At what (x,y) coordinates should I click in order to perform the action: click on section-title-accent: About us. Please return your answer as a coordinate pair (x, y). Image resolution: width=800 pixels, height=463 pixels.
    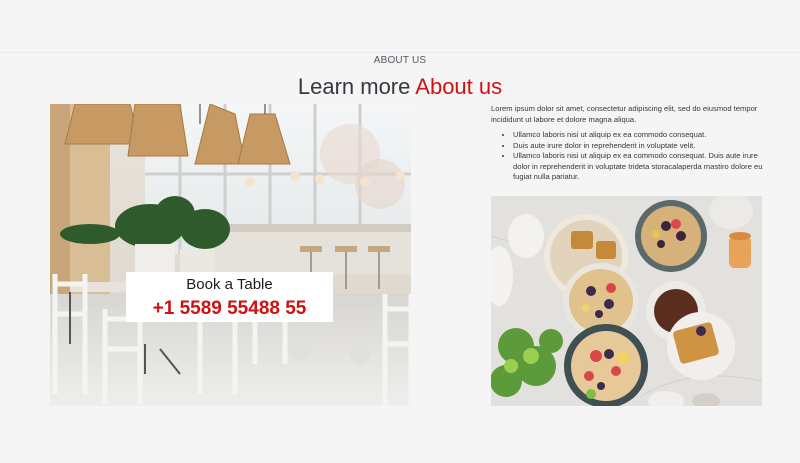
    Looking at the image, I should click on (459, 86).